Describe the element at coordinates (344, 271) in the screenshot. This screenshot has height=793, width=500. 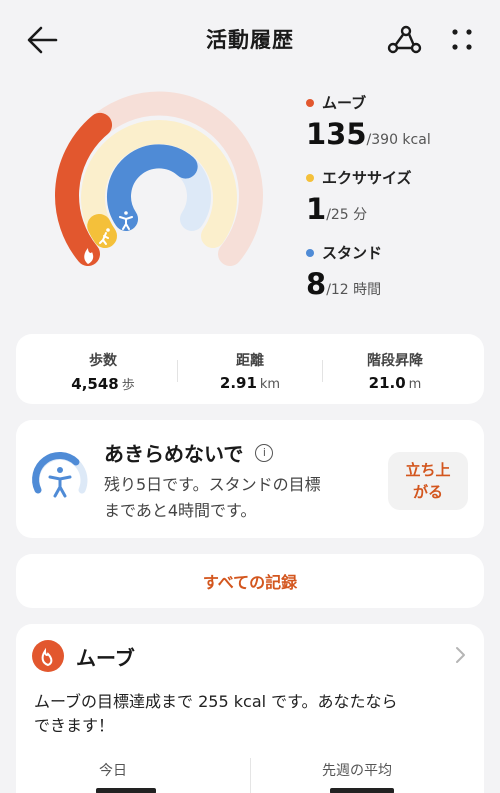
I see `stand-stat: スタンド 8/12 時間` at that location.